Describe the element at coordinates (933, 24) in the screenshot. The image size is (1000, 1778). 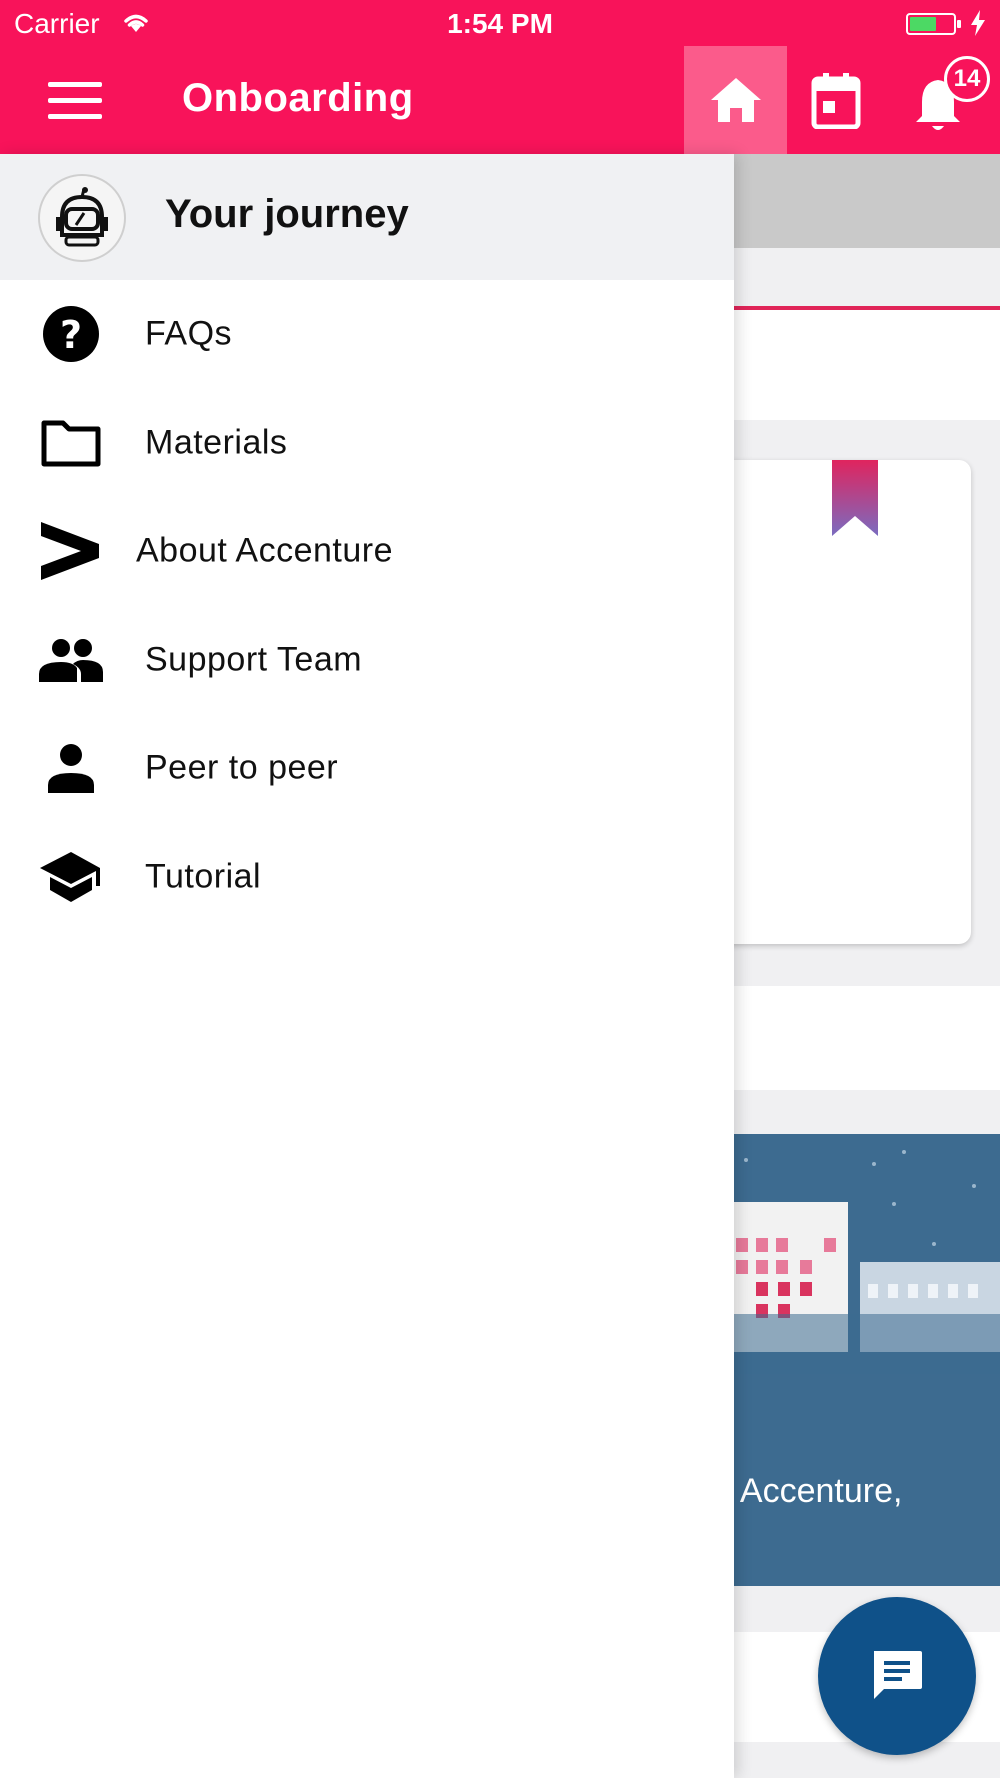
I see `battery-icon` at that location.